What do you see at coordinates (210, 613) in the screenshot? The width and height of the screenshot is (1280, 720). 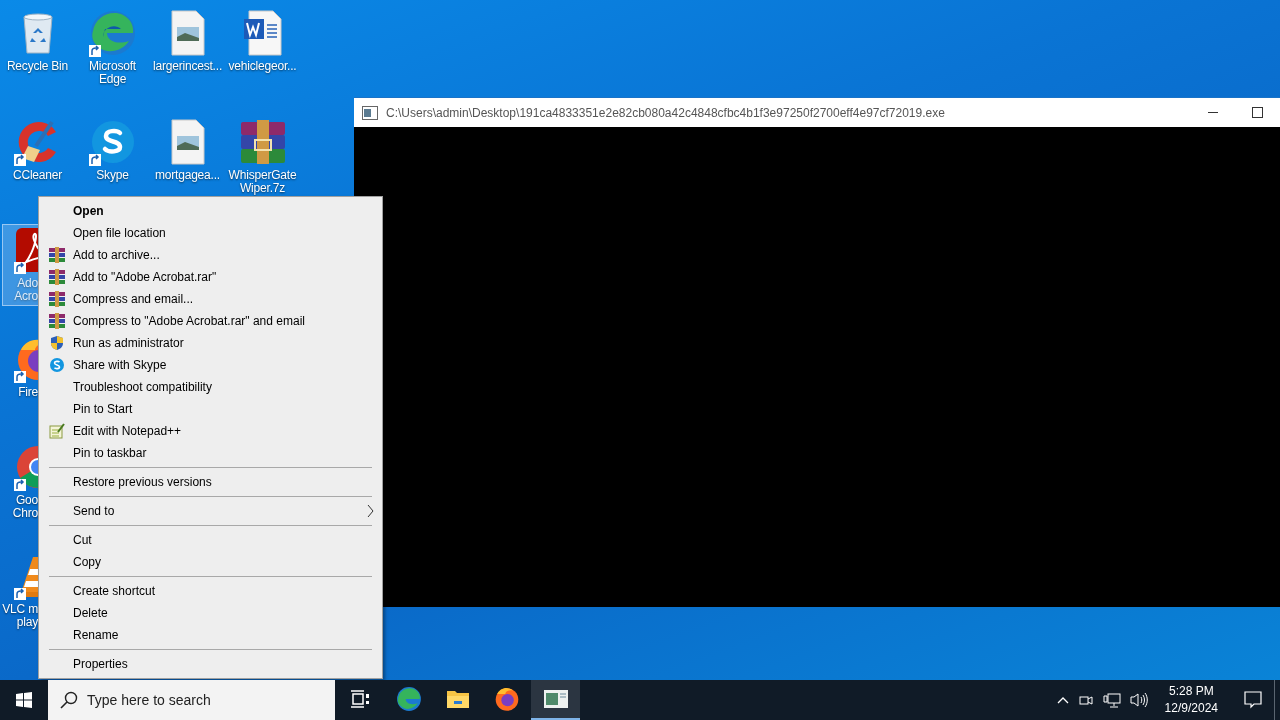 I see `menu-item: Delete` at bounding box center [210, 613].